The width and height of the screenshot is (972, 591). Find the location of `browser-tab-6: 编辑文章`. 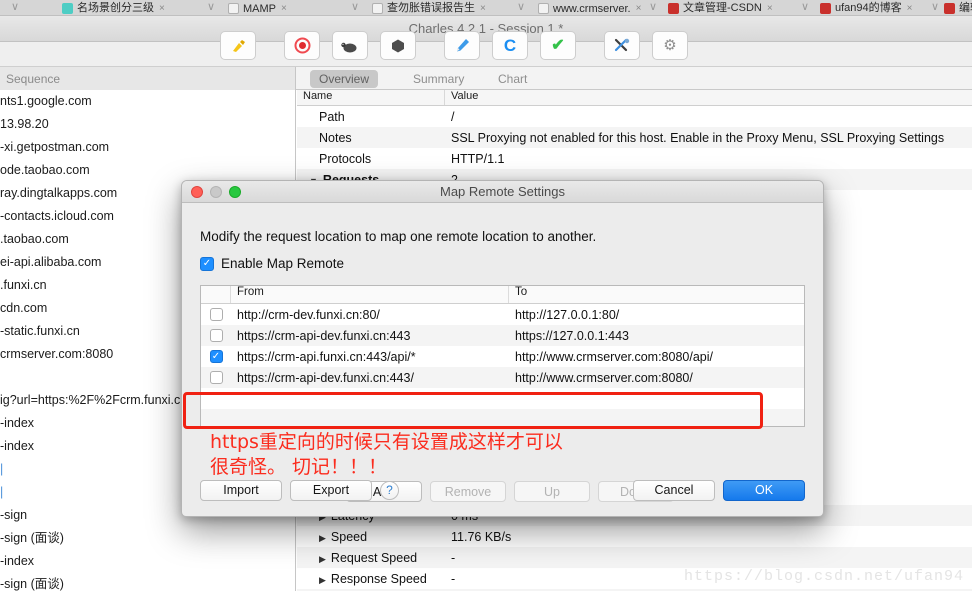

browser-tab-6: 编辑文章 is located at coordinates (958, 7).